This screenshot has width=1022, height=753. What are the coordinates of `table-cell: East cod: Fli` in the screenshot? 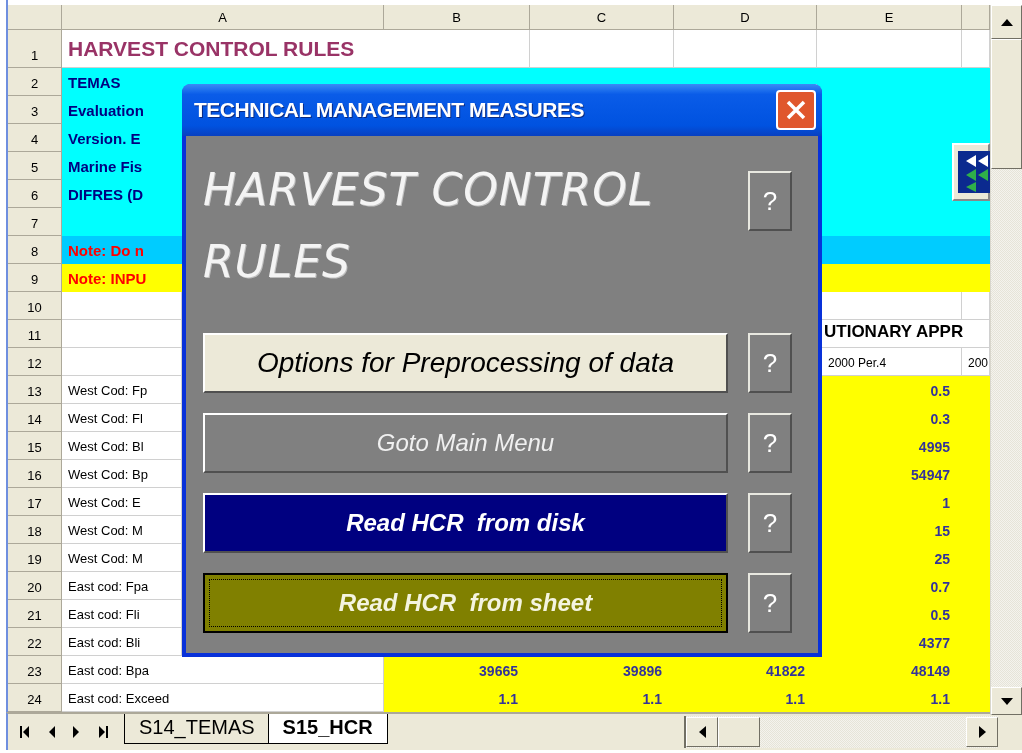 It's located at (122, 614).